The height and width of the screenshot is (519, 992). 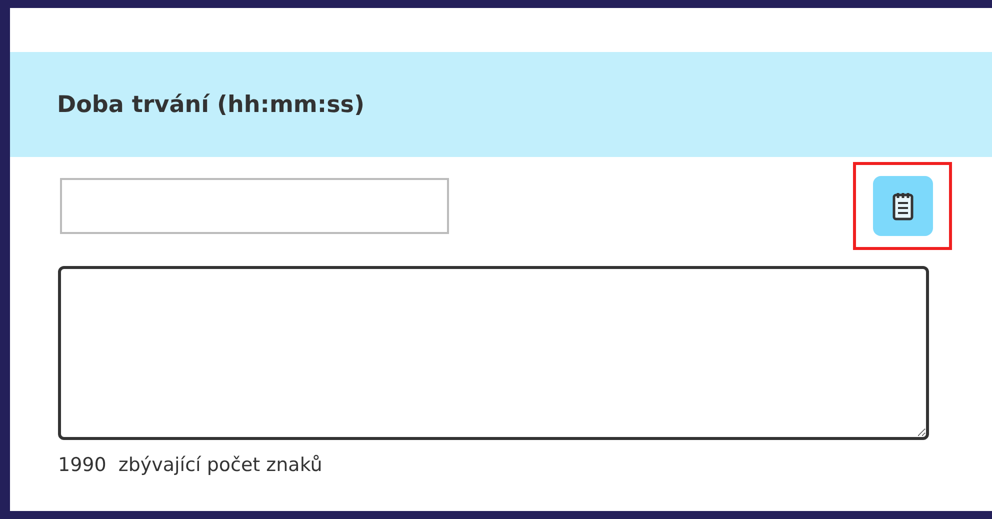 I want to click on counter-label: zbývající počet znaků, so click(x=220, y=465).